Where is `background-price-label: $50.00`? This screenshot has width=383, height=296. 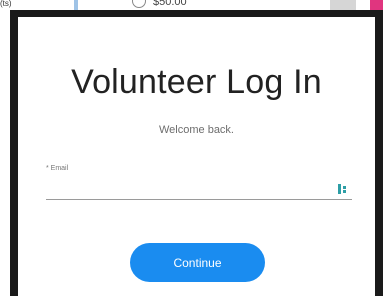 background-price-label: $50.00 is located at coordinates (170, 4).